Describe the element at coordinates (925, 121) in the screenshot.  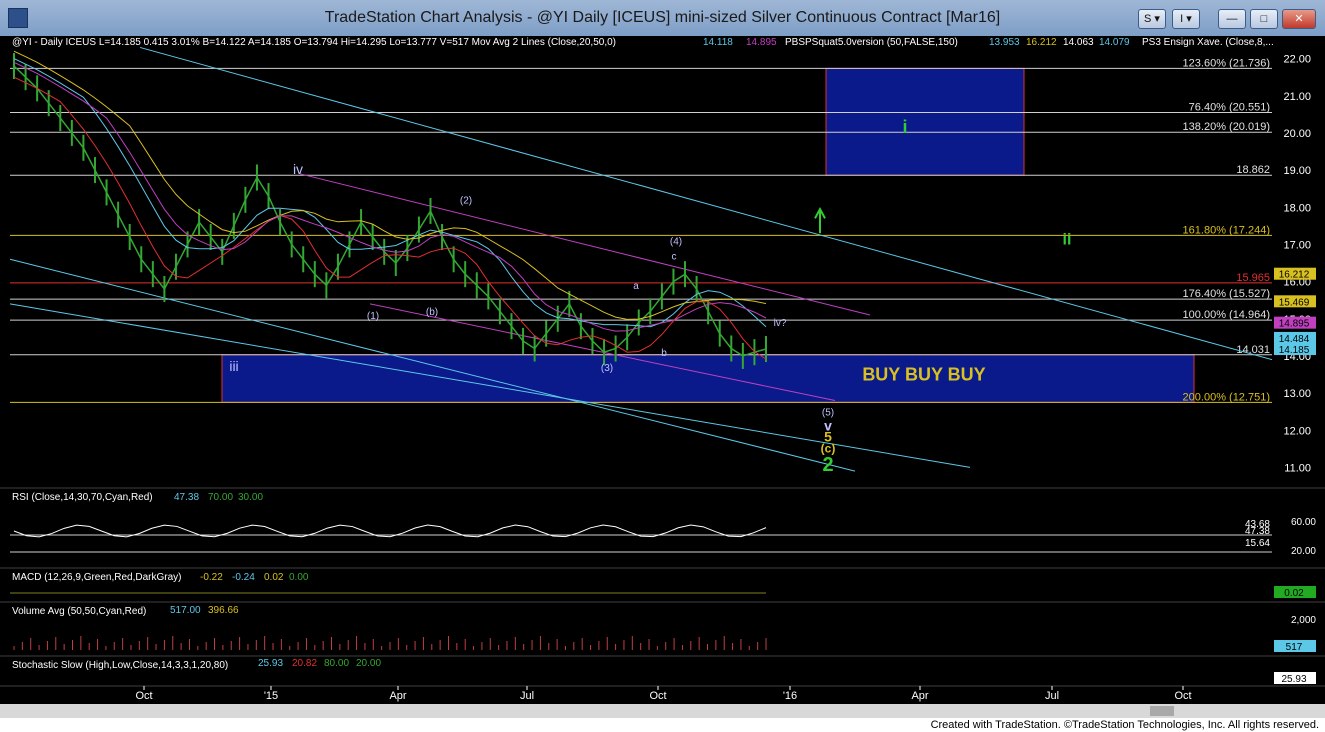
I see `target-zone-i` at that location.